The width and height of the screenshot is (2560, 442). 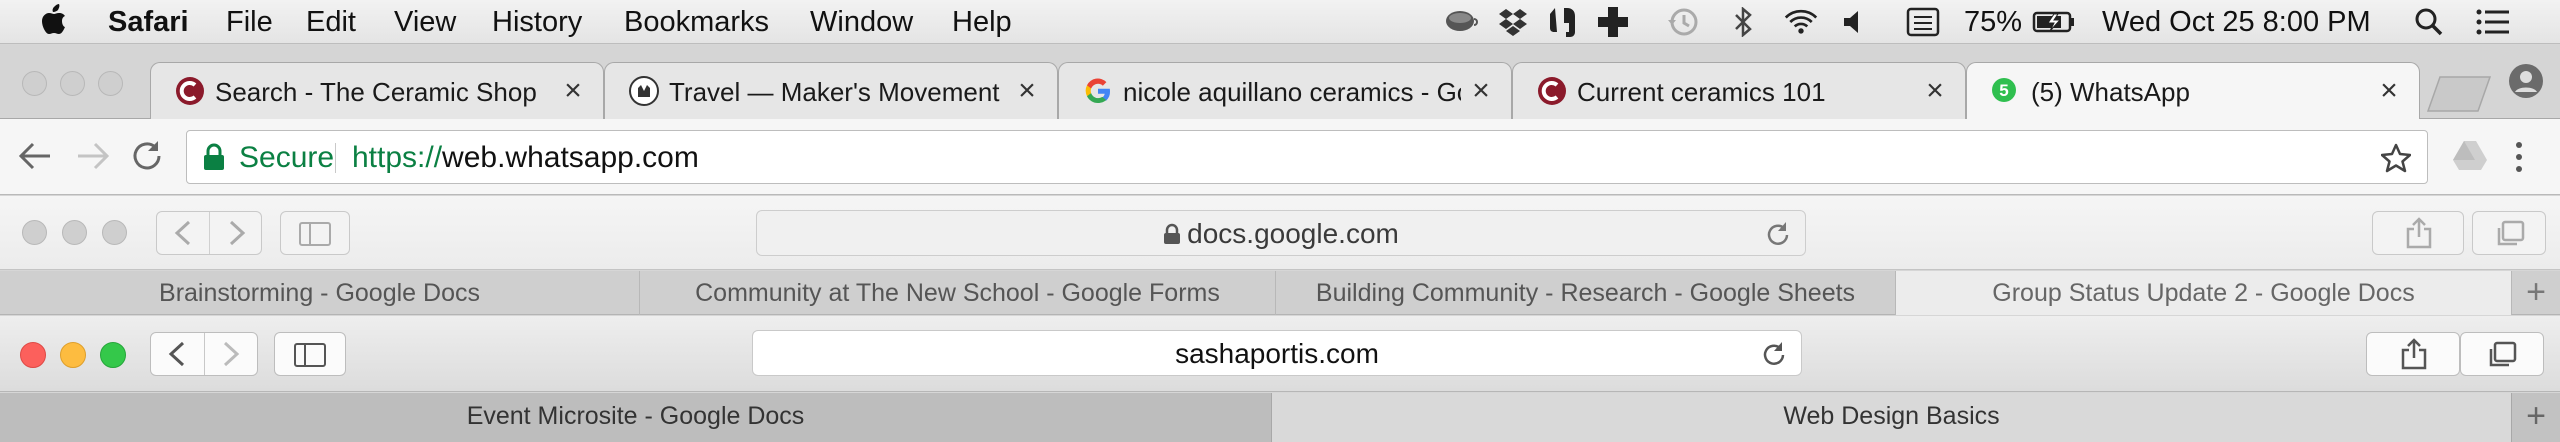 I want to click on wifi-icon, so click(x=1801, y=22).